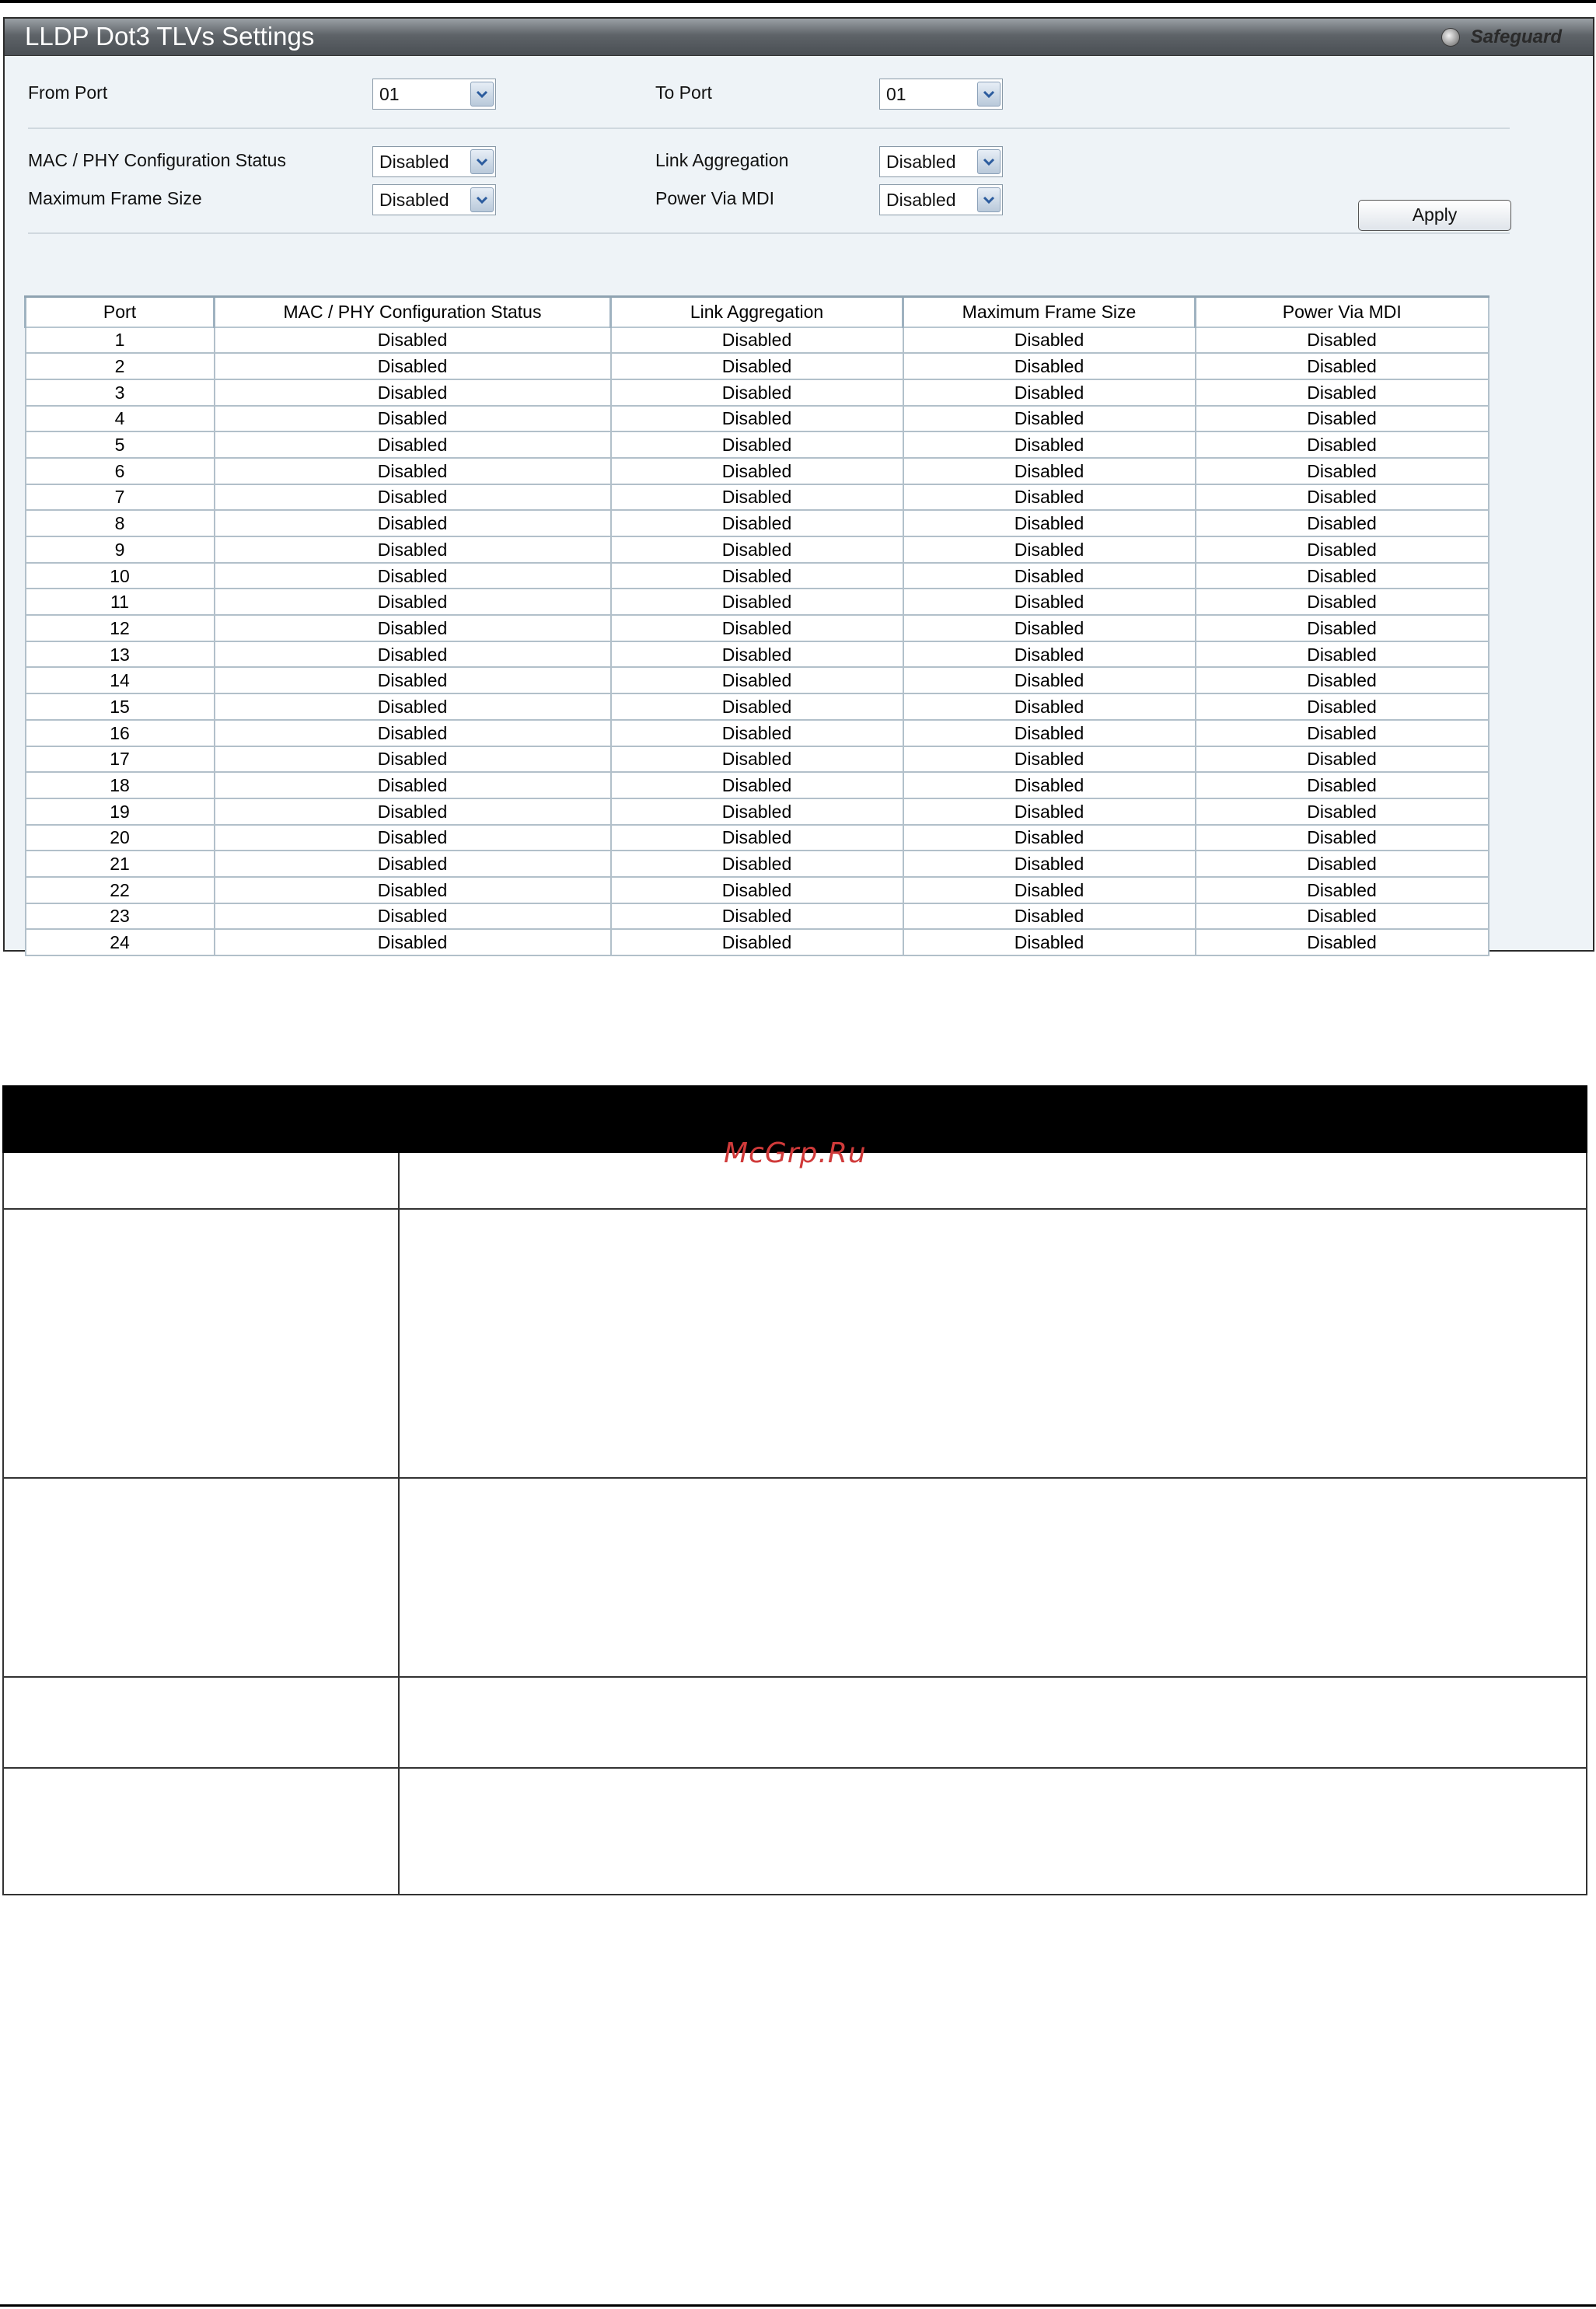 This screenshot has height=2309, width=1596. Describe the element at coordinates (756, 889) in the screenshot. I see `table-row: 22 Disabled Disabled Disabled Disabled` at that location.